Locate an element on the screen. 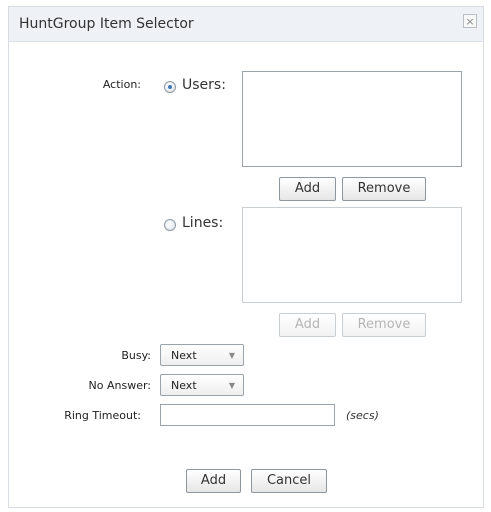  lines-radio is located at coordinates (170, 225).